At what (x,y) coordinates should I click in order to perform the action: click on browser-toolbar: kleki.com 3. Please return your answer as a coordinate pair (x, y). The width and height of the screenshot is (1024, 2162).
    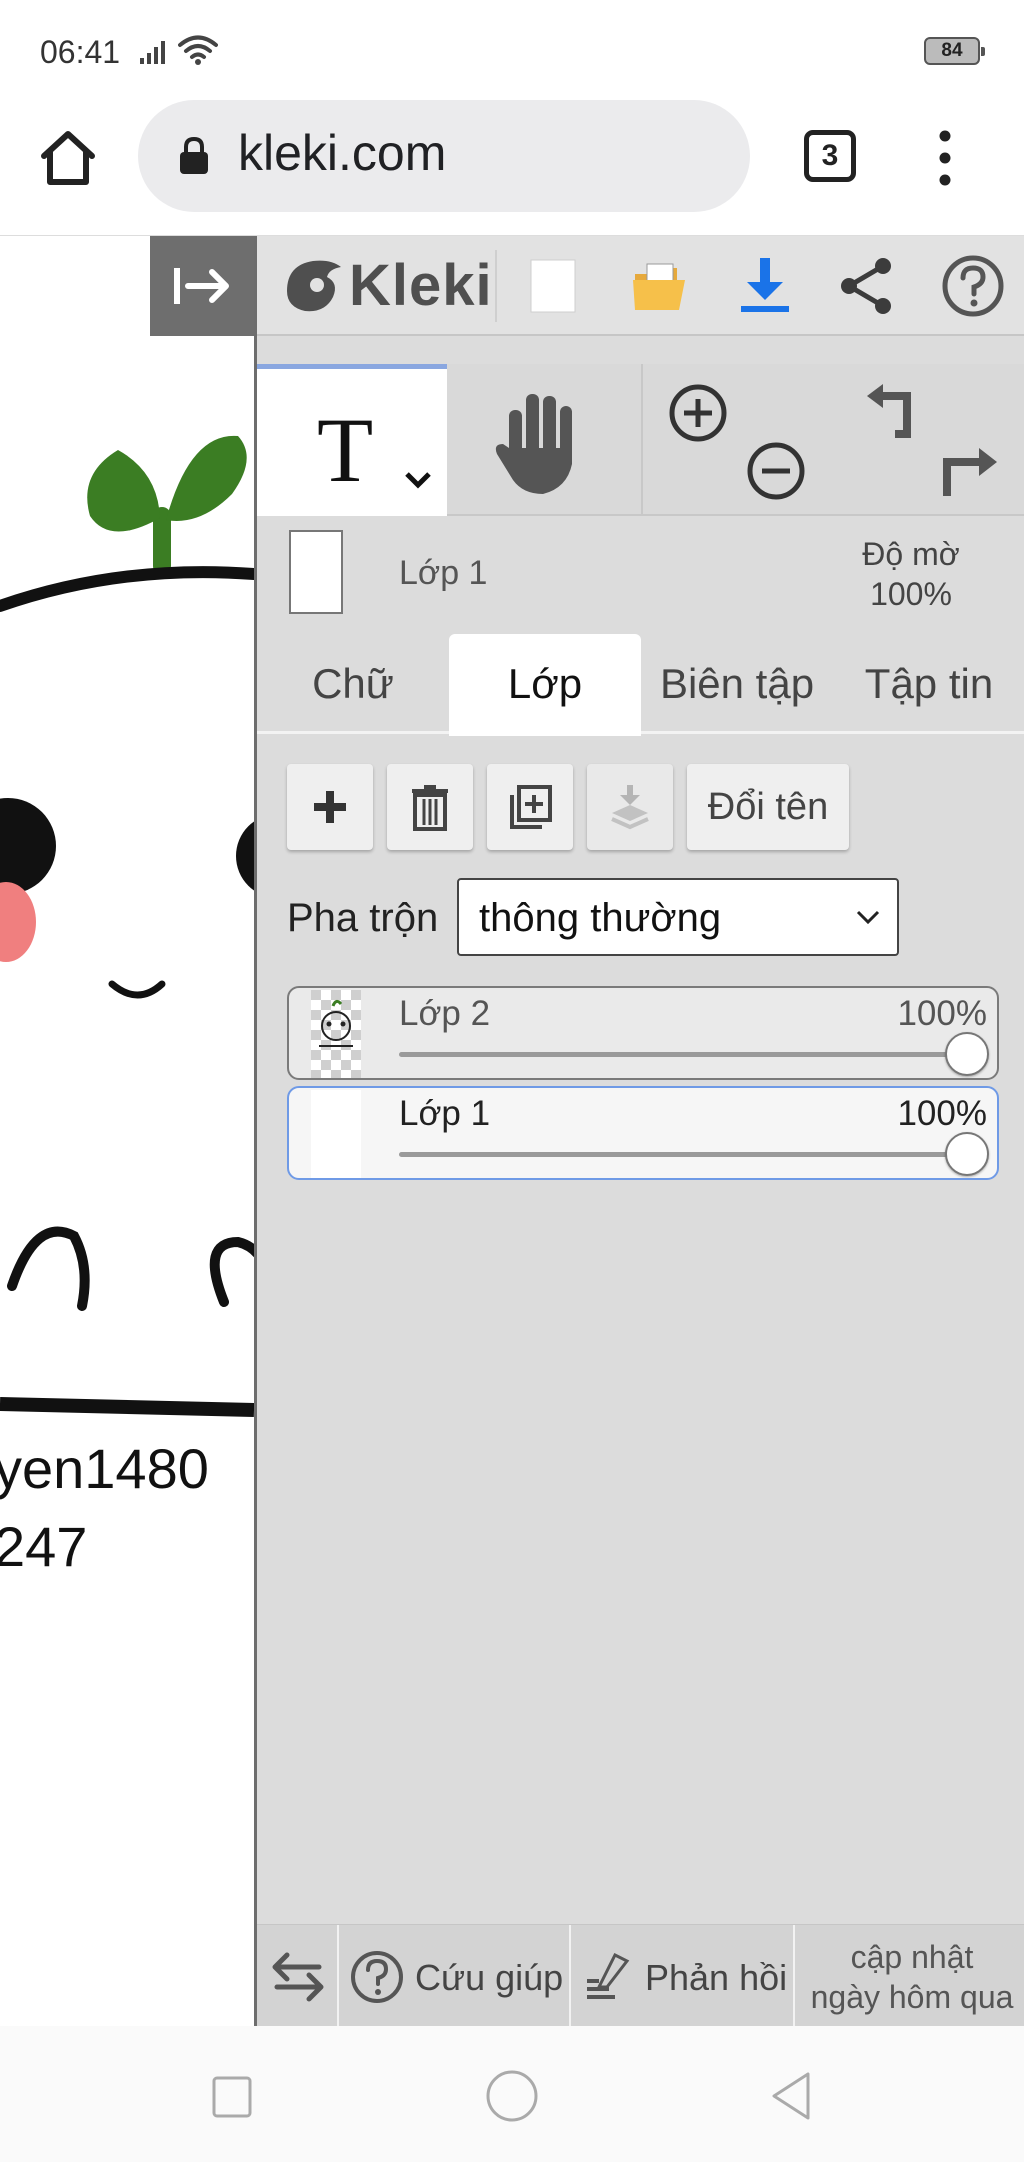
    Looking at the image, I should click on (512, 168).